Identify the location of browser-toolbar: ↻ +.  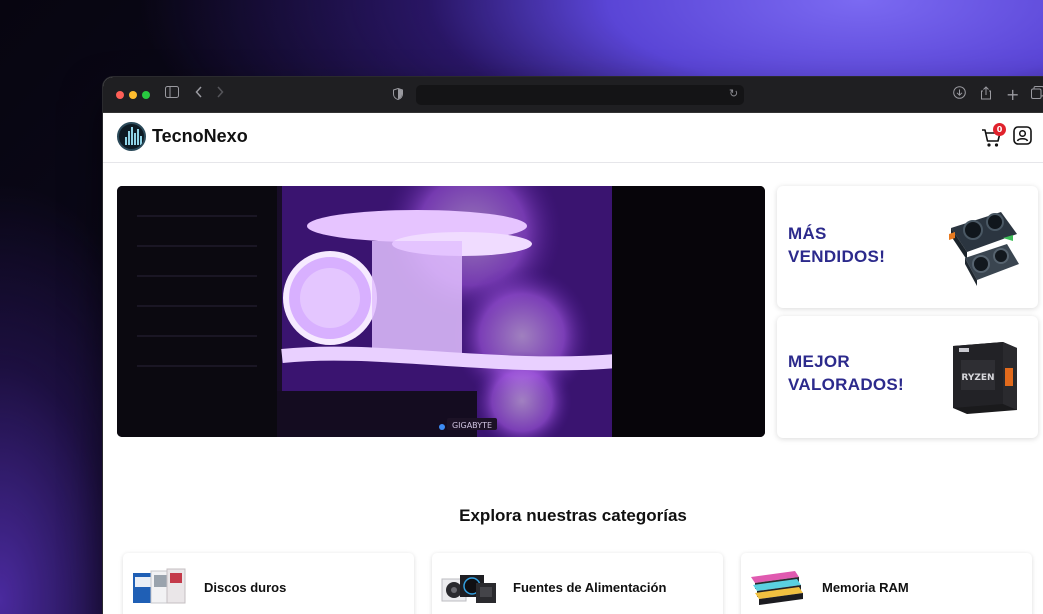
(573, 95).